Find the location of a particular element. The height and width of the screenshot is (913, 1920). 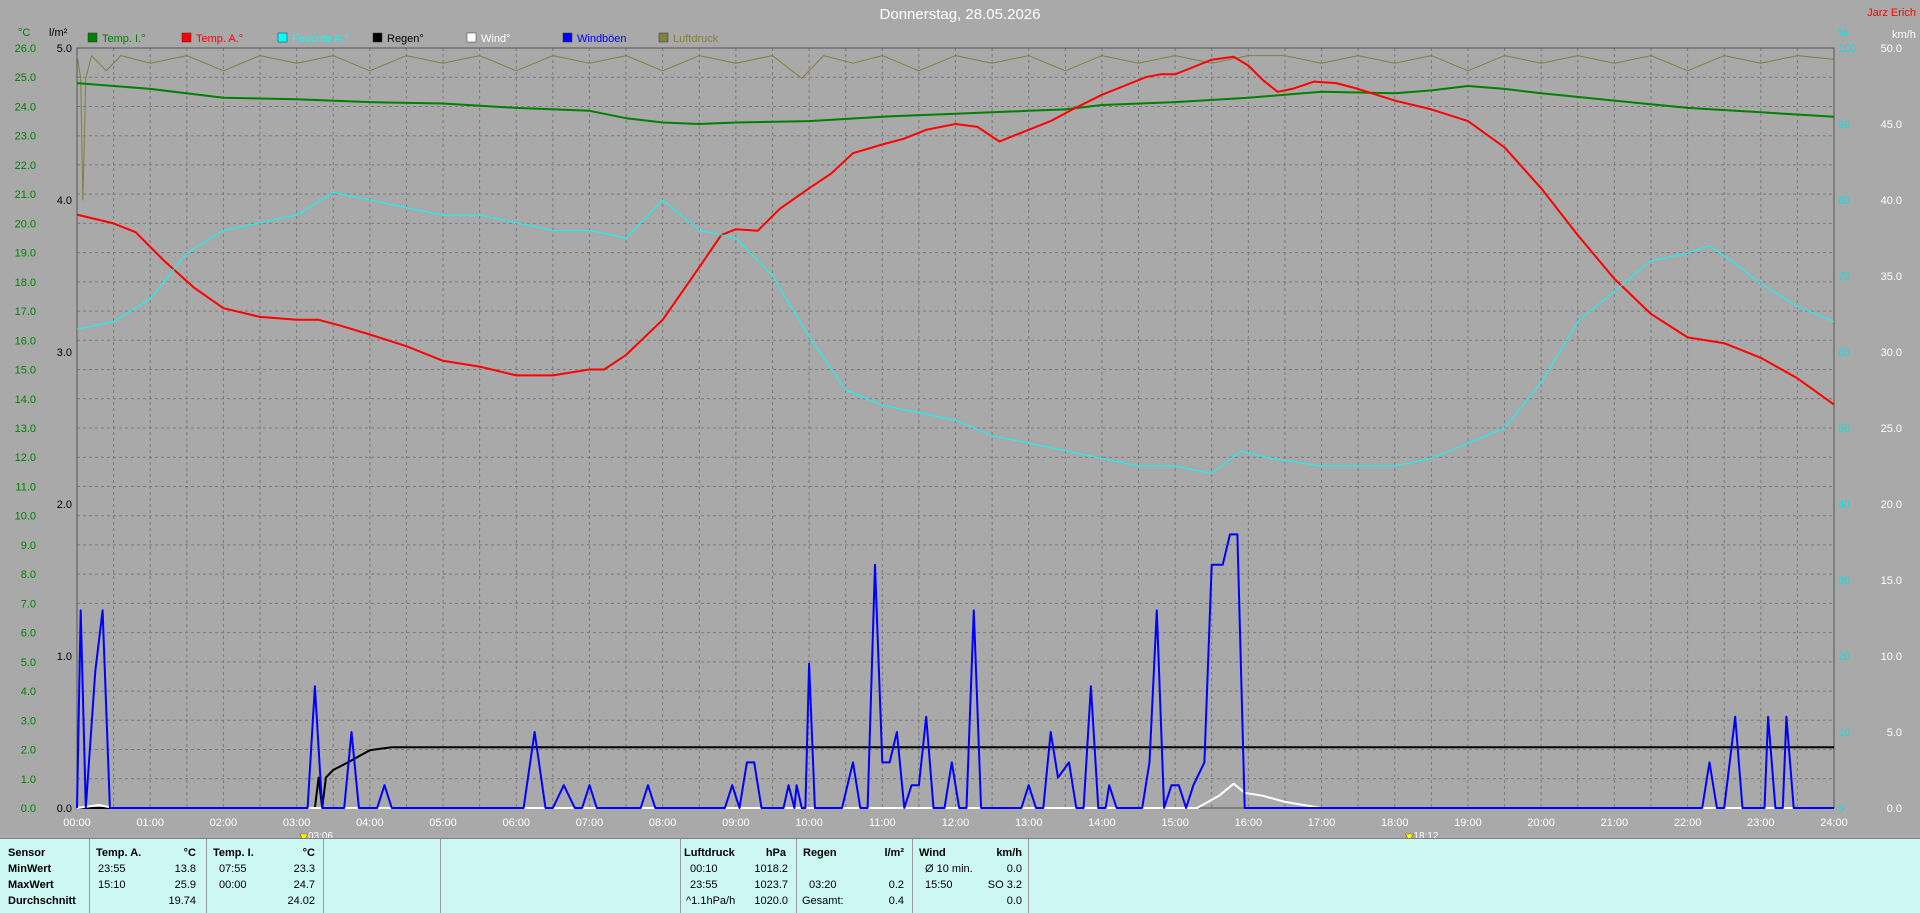

stats-time: 15:10 is located at coordinates (112, 885).